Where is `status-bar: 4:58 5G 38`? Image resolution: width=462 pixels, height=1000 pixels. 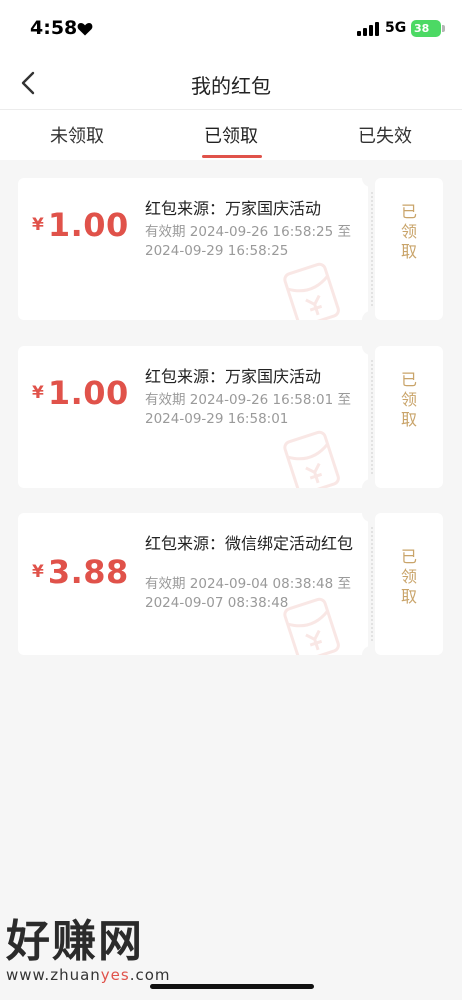
status-bar: 4:58 5G 38 is located at coordinates (231, 29).